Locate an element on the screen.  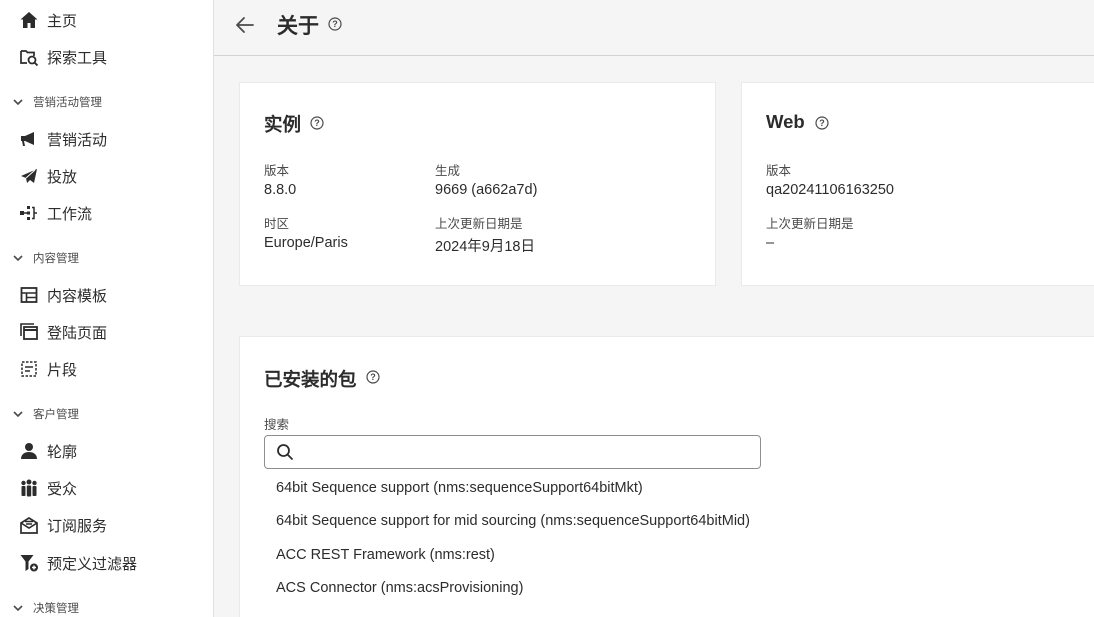
fragment-icon is located at coordinates (29, 369).